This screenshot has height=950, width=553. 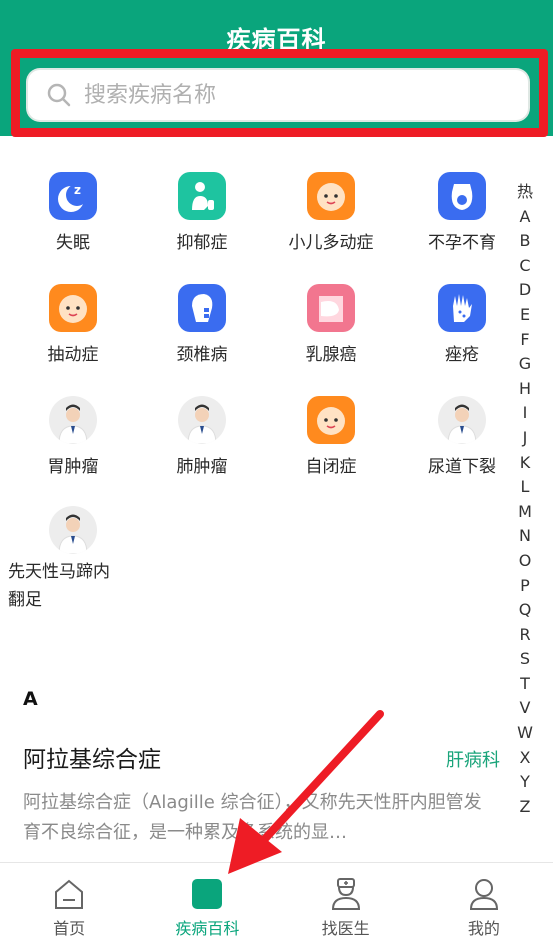 What do you see at coordinates (525, 389) in the screenshot?
I see `alpha-index-letter: H` at bounding box center [525, 389].